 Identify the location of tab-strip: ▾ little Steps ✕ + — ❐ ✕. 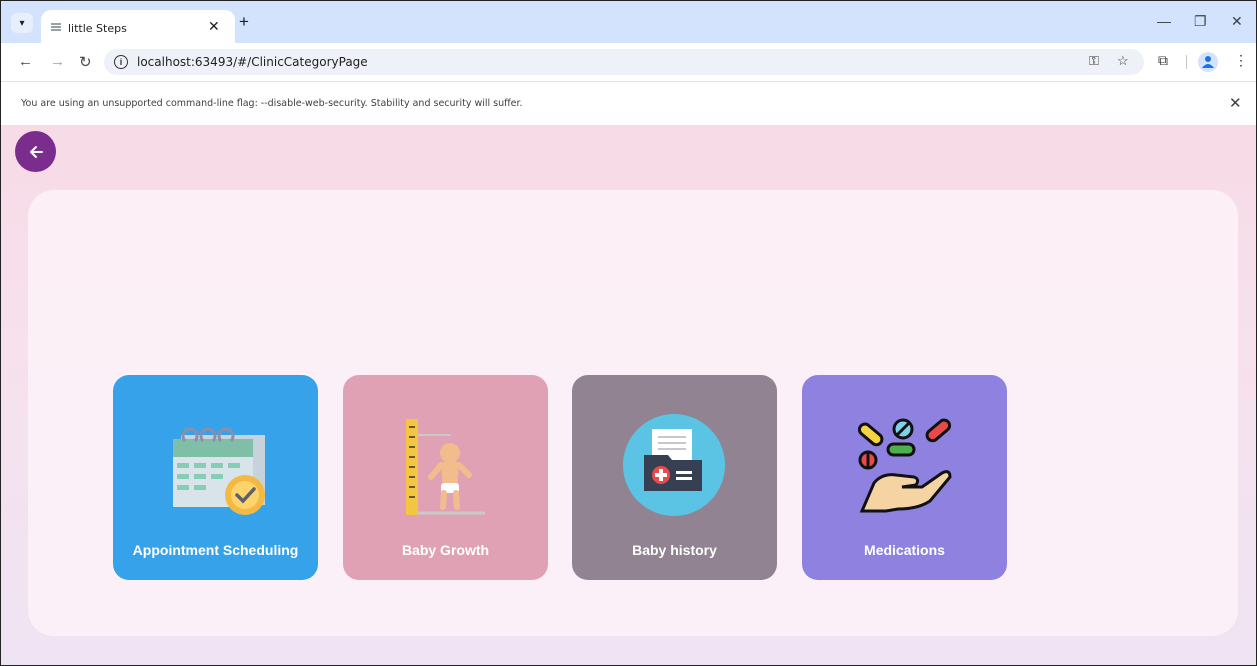
(628, 22).